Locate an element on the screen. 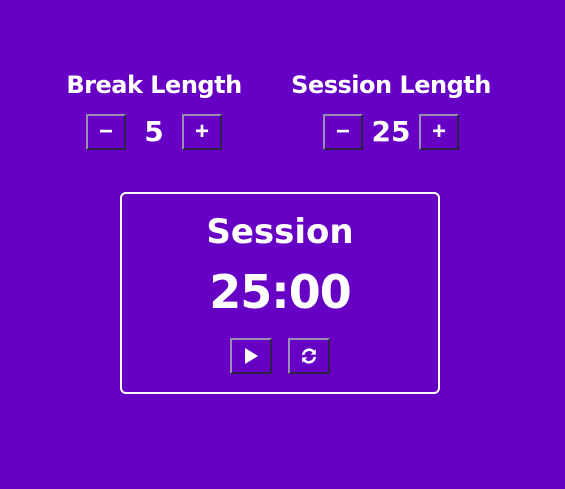 This screenshot has width=565, height=489. reset-button is located at coordinates (309, 356).